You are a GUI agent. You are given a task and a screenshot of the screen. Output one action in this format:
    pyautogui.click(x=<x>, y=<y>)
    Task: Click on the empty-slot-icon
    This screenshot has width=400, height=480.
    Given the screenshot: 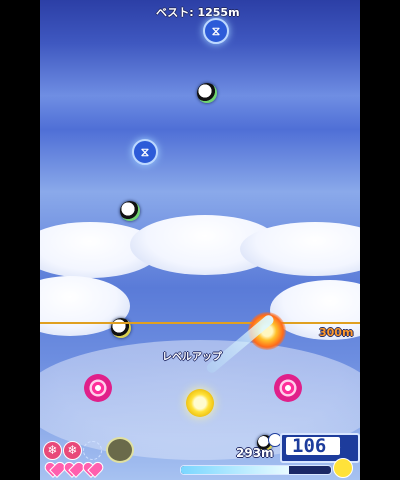 What is the action you would take?
    pyautogui.click(x=92, y=450)
    